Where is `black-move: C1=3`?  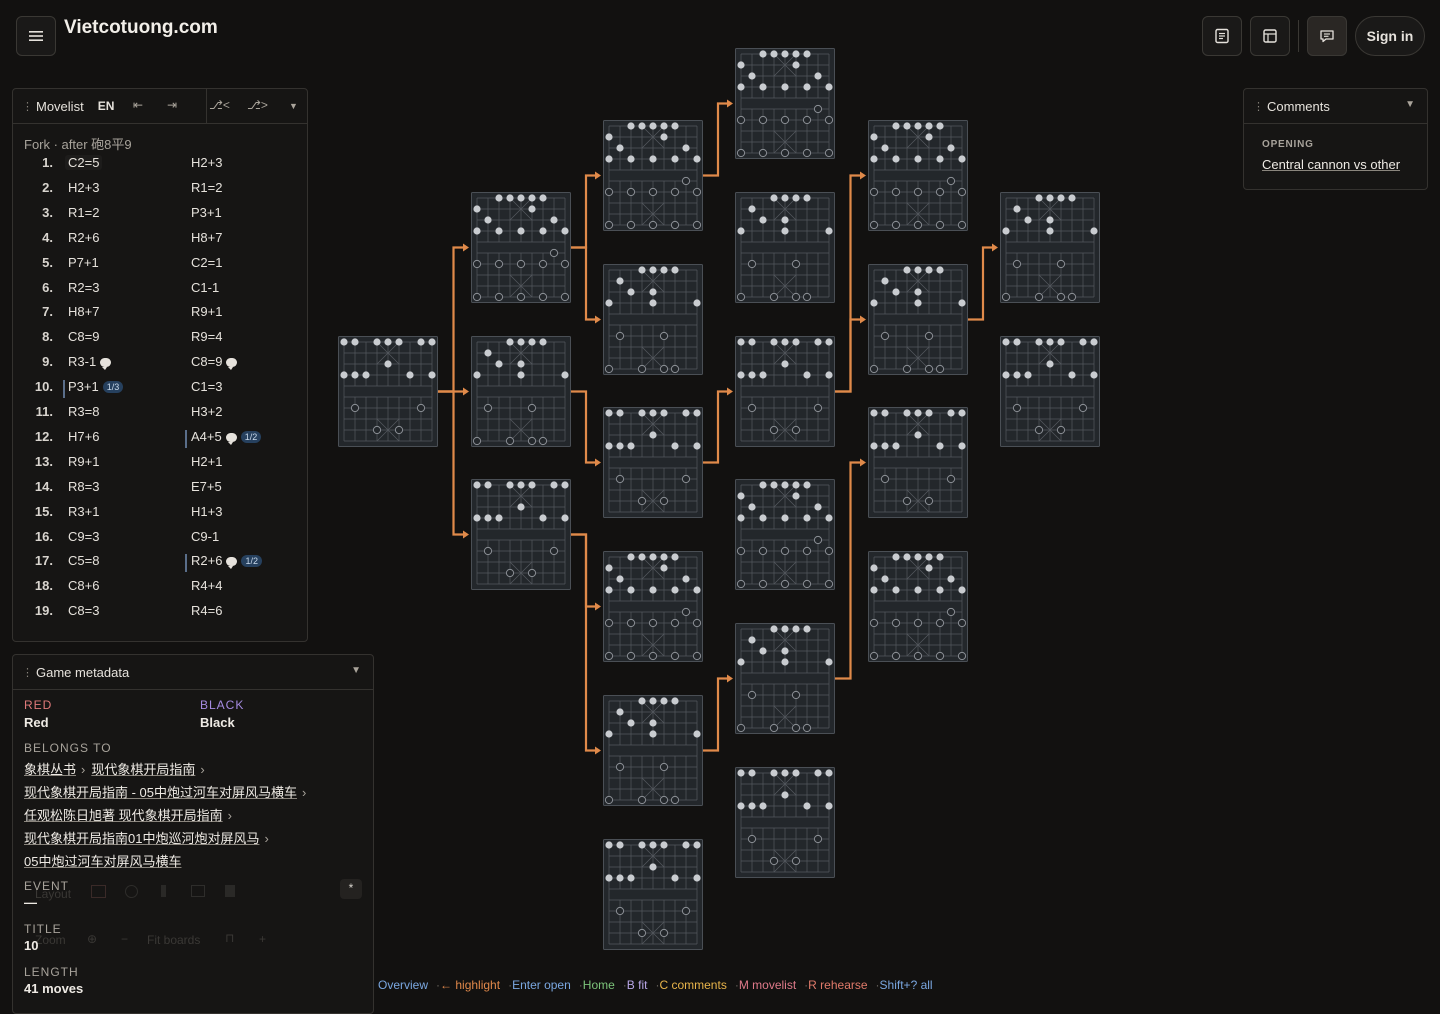
black-move: C1=3 is located at coordinates (206, 386).